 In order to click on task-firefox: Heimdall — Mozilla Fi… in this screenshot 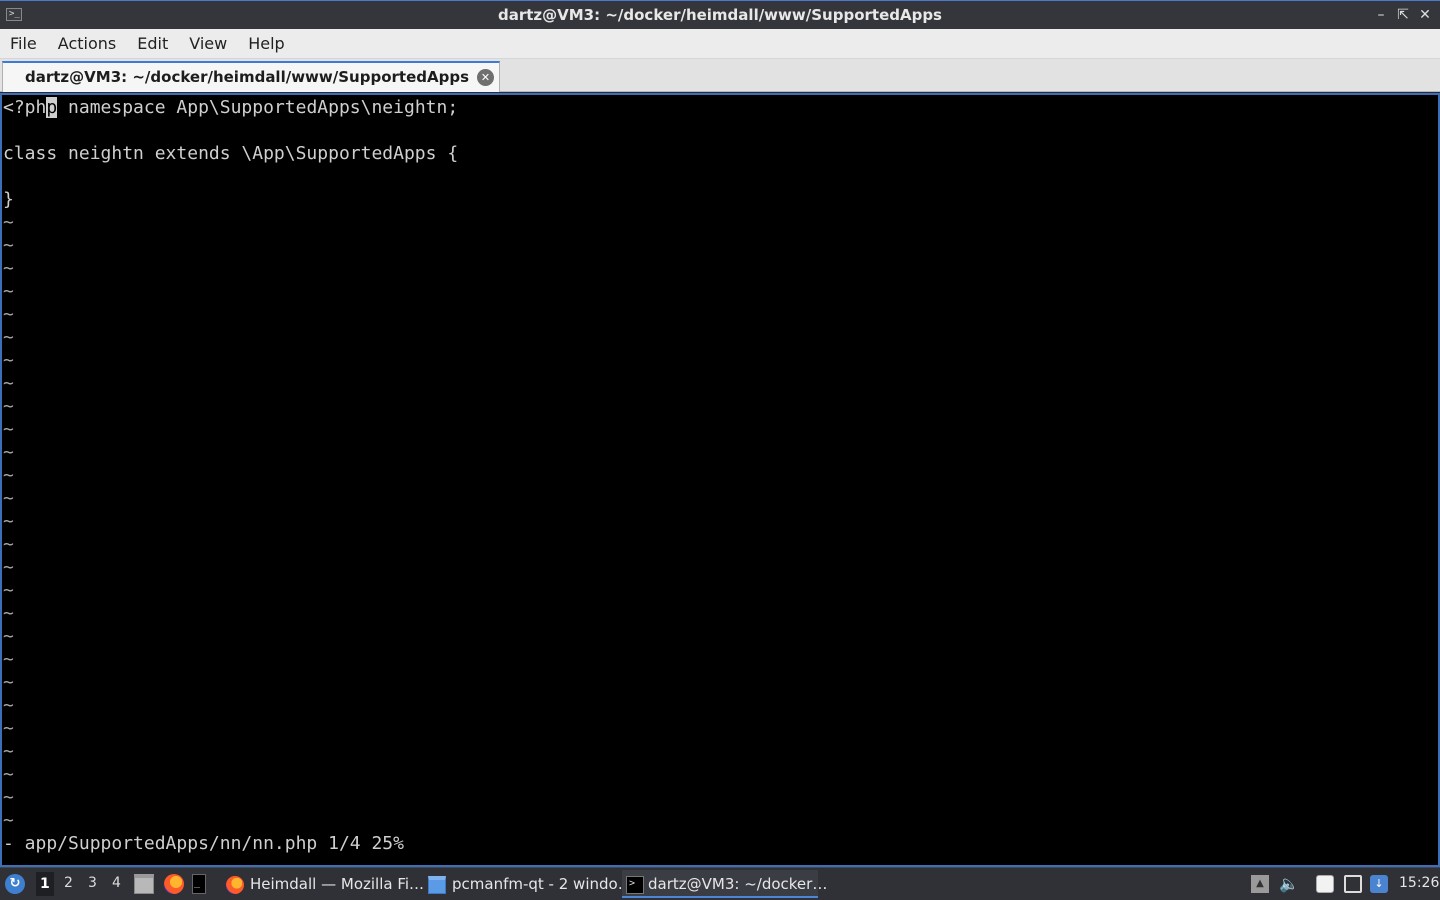, I will do `click(323, 884)`.